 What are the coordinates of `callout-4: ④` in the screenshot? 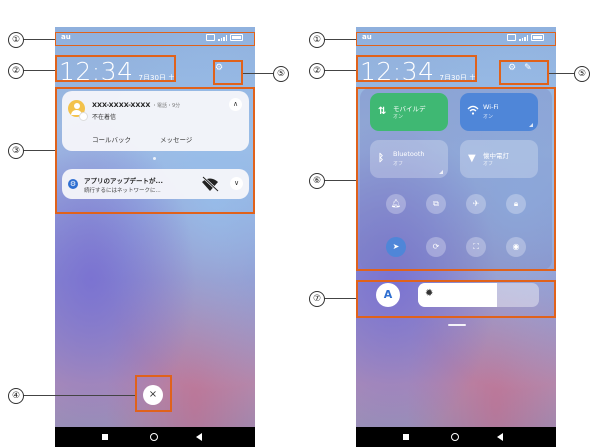 It's located at (16, 396).